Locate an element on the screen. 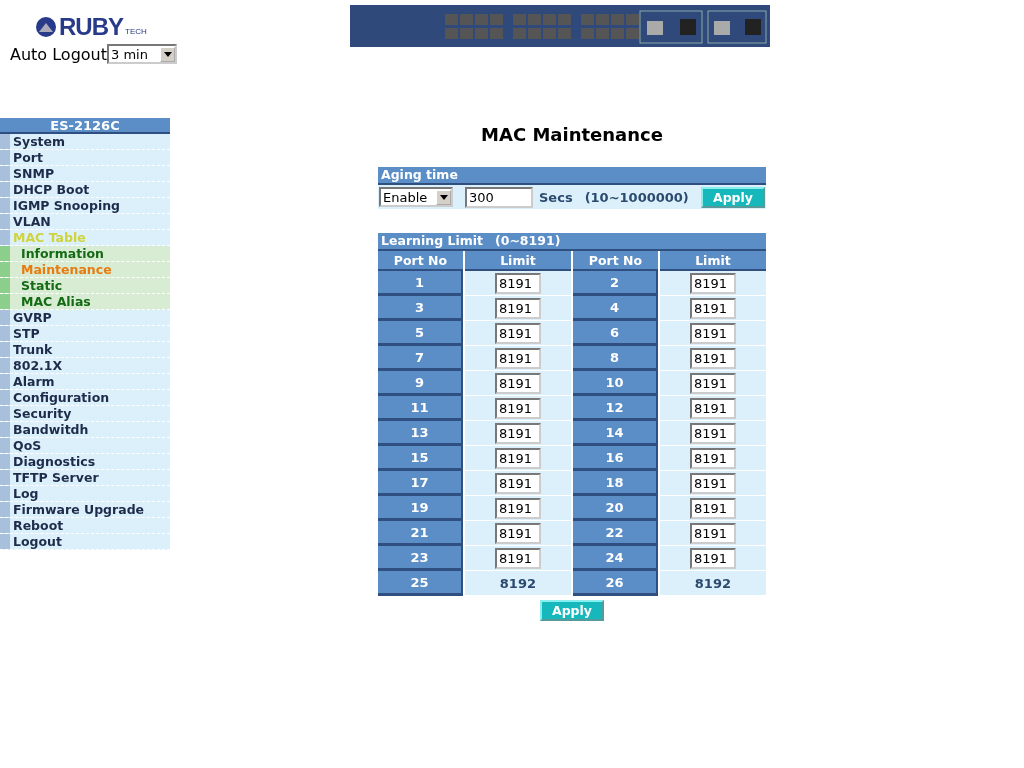  logo-suffix: TECH is located at coordinates (136, 31).